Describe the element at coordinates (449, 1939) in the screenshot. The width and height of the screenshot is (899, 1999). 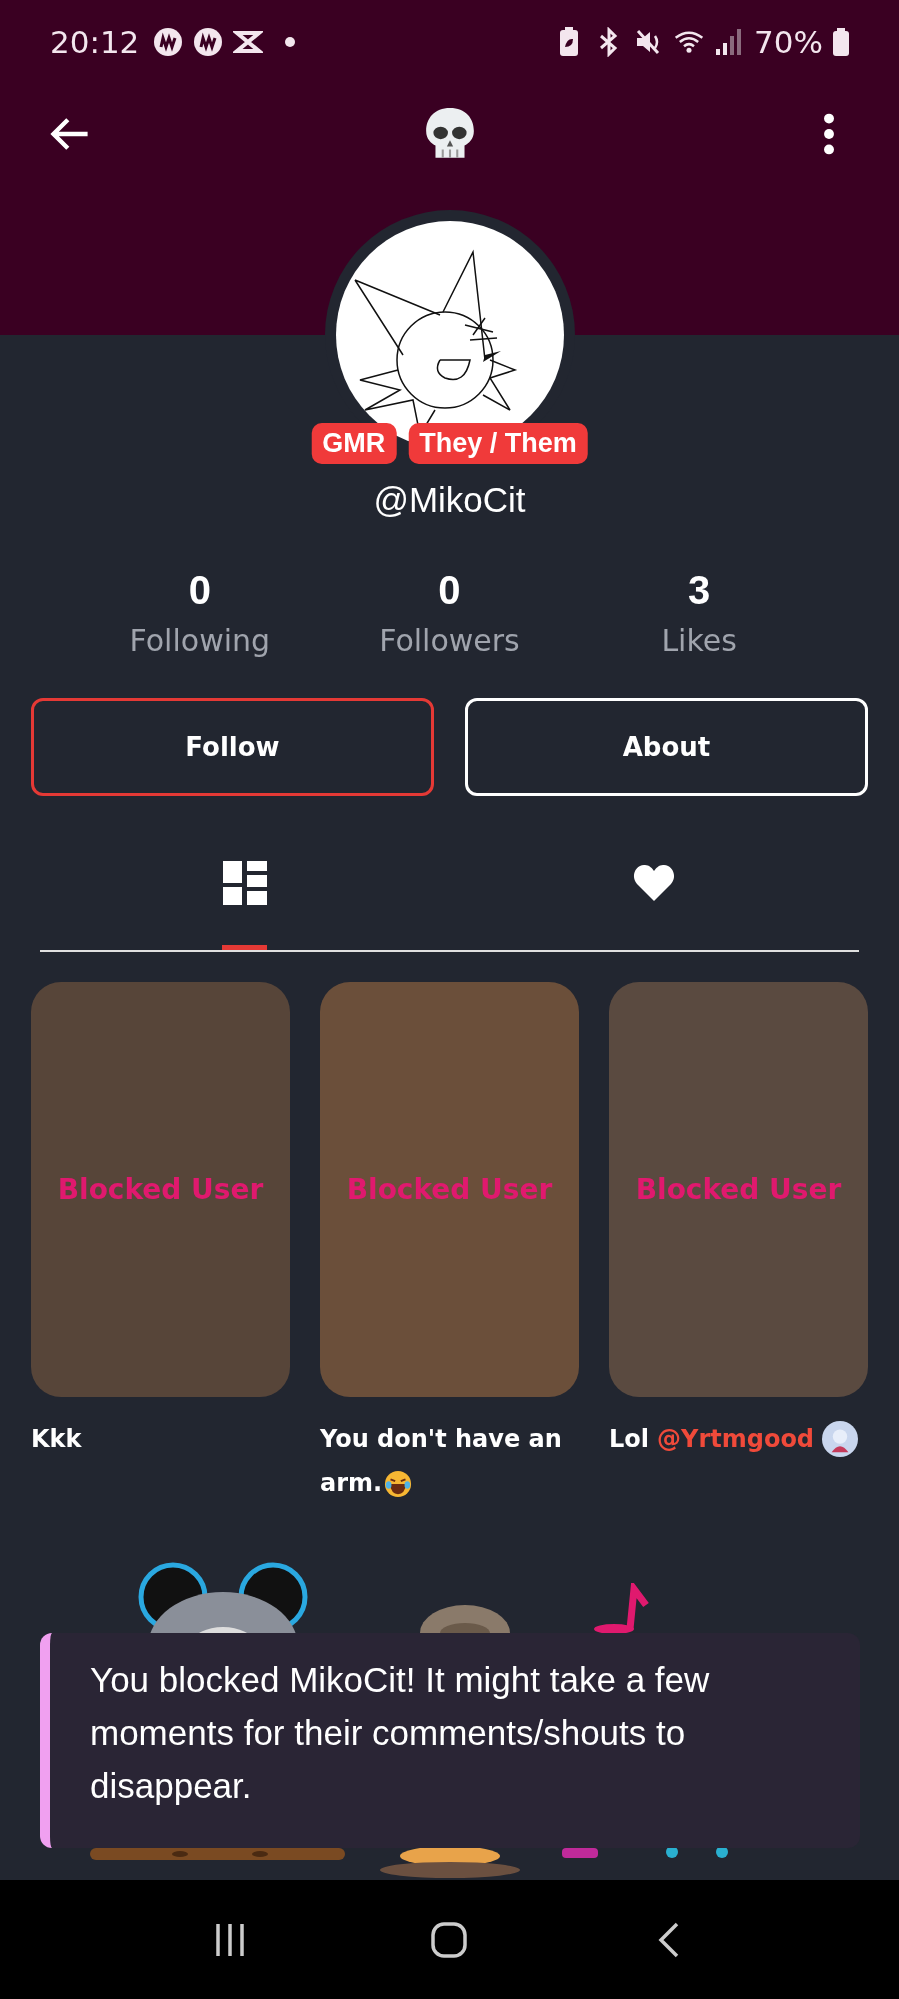
I see `home-icon` at that location.